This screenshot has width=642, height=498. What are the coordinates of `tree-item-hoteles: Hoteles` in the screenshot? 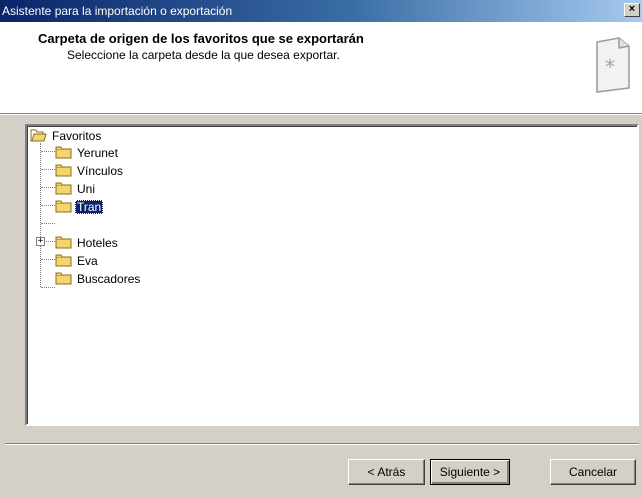 It's located at (87, 242).